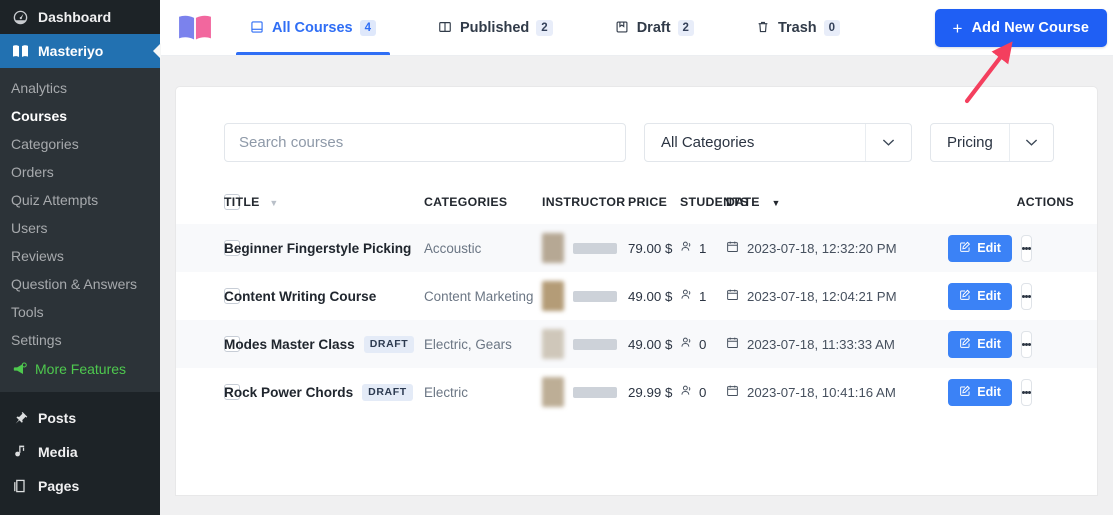 The height and width of the screenshot is (515, 1113). What do you see at coordinates (970, 142) in the screenshot?
I see `pricing-filter-value: Pricing` at bounding box center [970, 142].